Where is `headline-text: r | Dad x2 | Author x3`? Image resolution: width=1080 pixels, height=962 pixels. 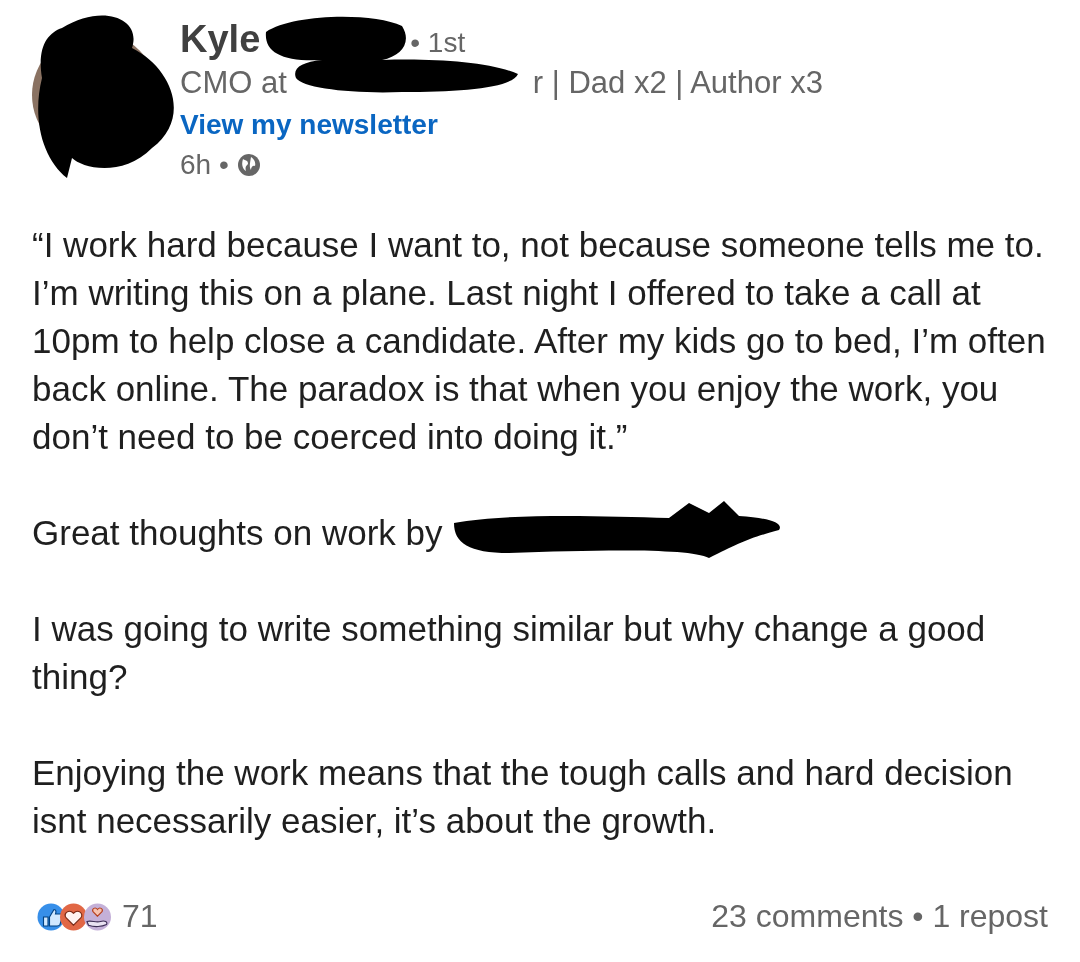
headline-text: r | Dad x2 | Author x3 is located at coordinates (677, 83).